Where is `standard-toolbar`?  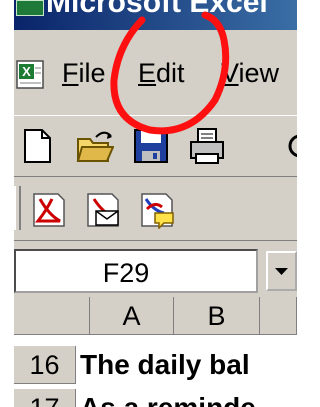
standard-toolbar is located at coordinates (155, 146).